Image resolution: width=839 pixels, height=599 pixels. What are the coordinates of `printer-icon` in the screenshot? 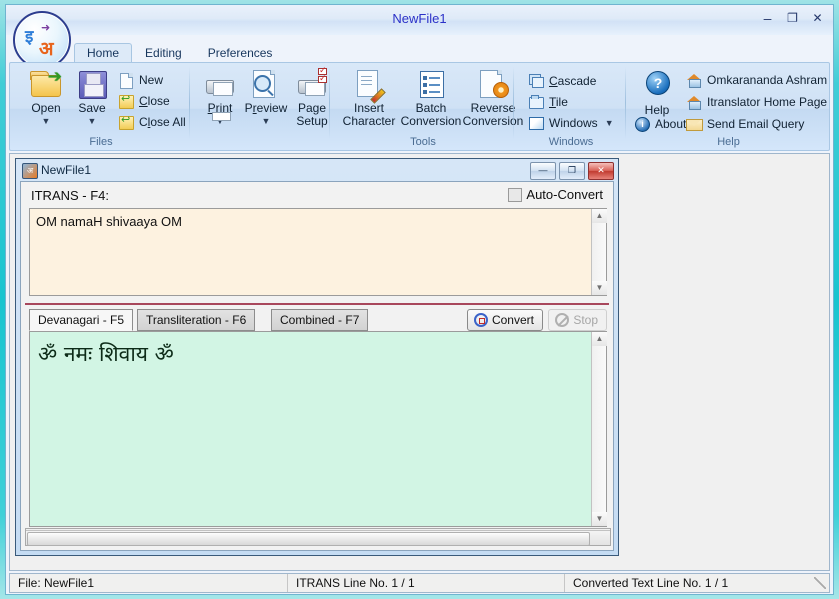 It's located at (220, 94).